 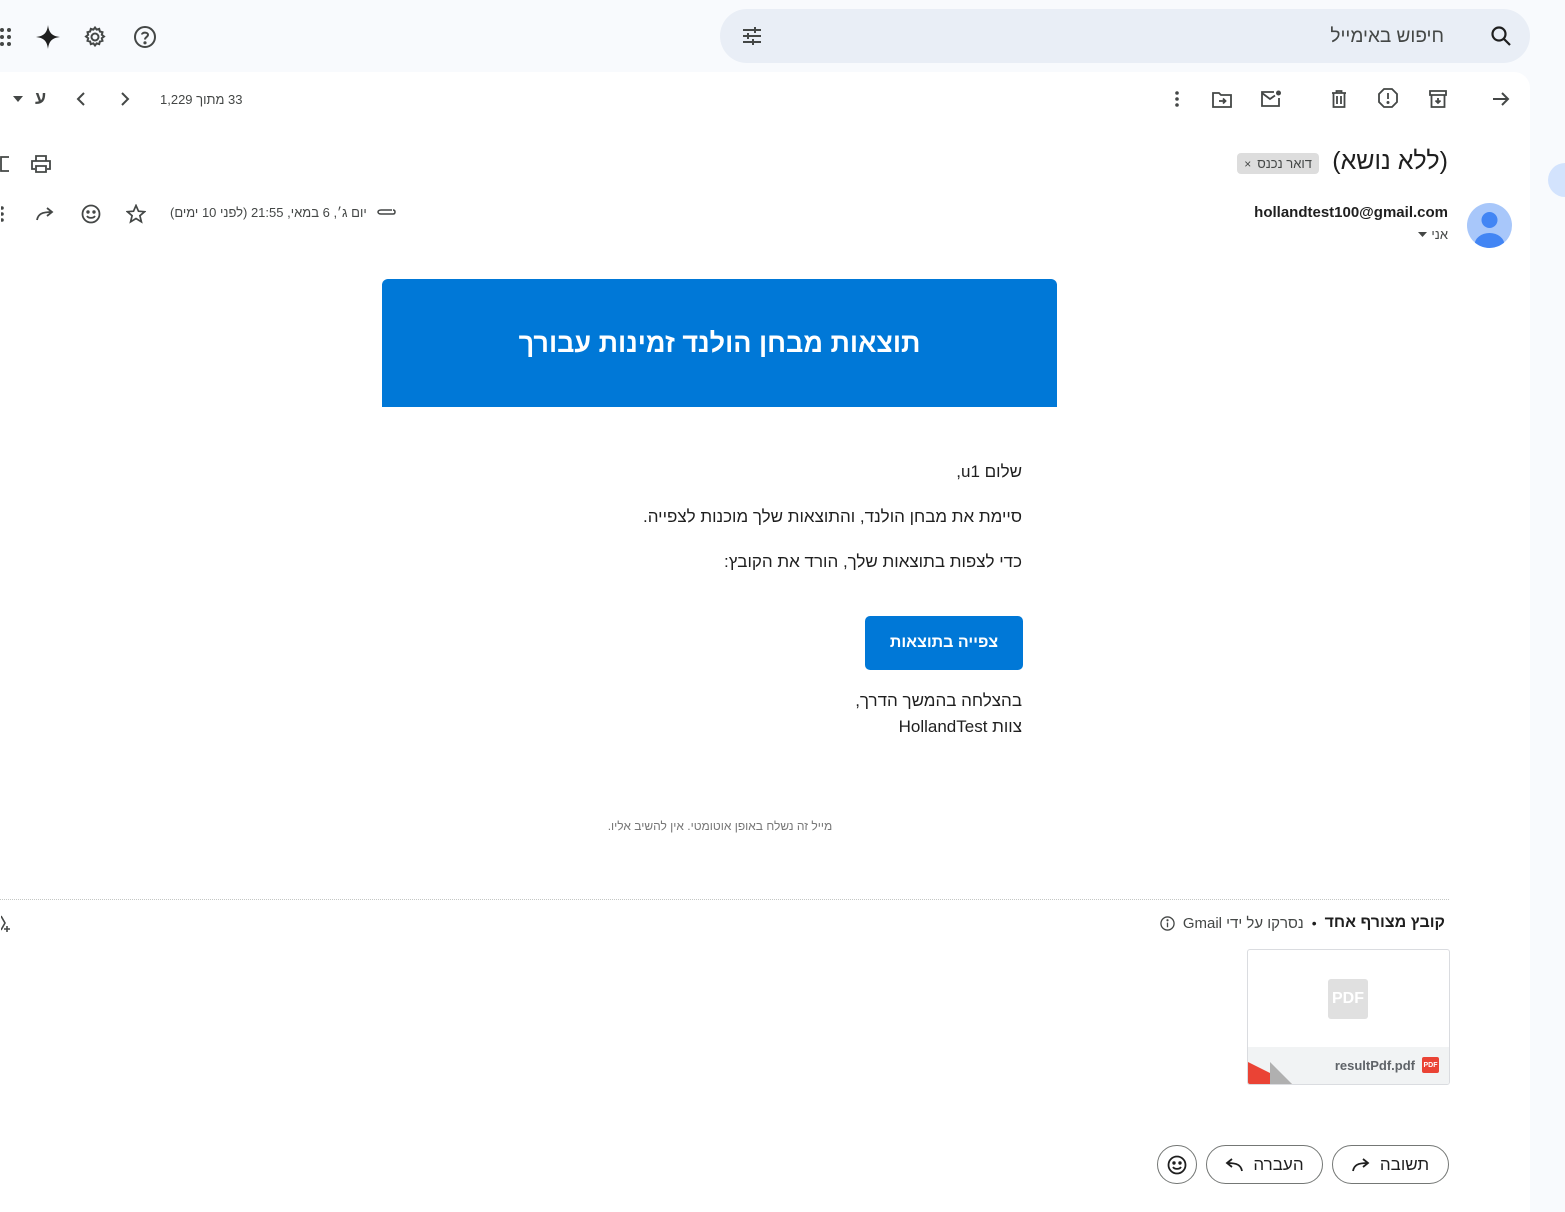 What do you see at coordinates (1351, 212) in the screenshot?
I see `sender-email: hollandtest100@gmail.com` at bounding box center [1351, 212].